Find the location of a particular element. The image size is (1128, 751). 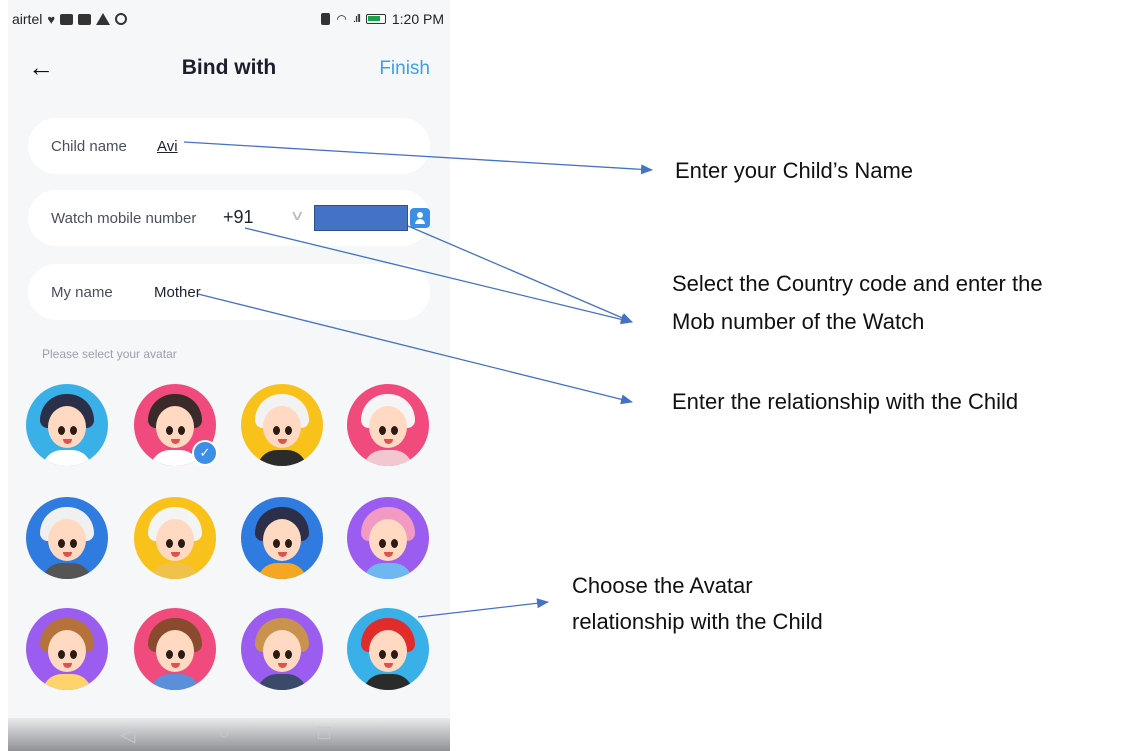

arrow-relationship is located at coordinates (415, 349).